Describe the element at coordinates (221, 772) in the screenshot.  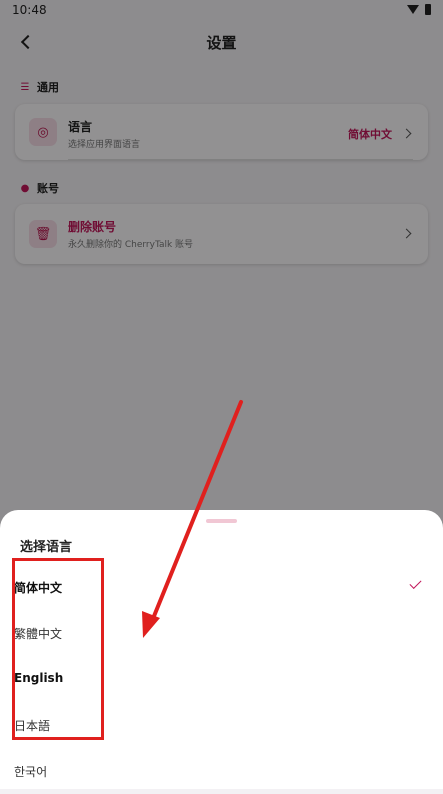
I see `language-option-korean: 한국어` at that location.